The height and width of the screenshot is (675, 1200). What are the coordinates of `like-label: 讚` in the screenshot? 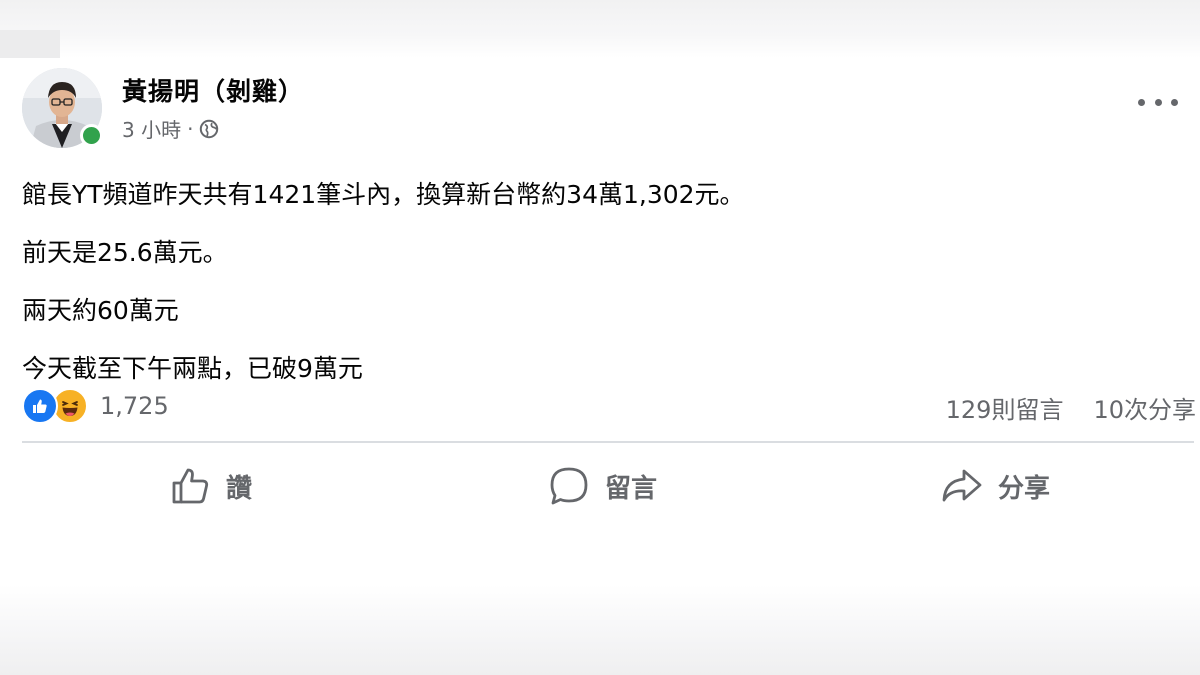 It's located at (239, 488).